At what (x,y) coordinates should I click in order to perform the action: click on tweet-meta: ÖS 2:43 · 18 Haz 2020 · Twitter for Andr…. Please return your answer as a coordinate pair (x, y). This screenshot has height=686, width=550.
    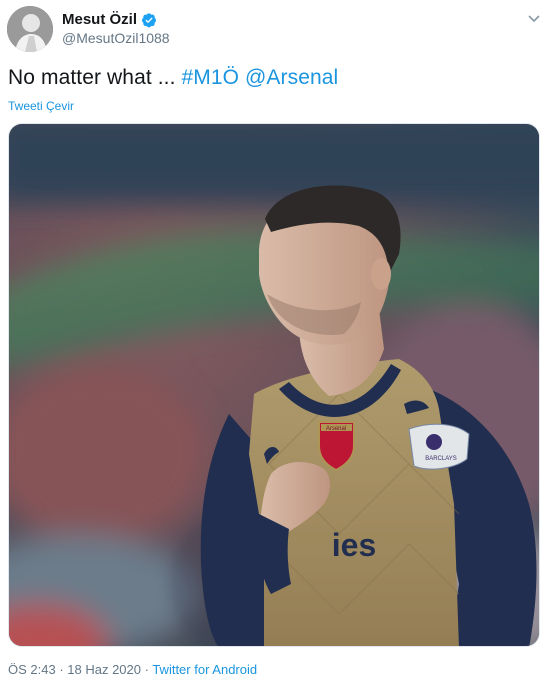
    Looking at the image, I should click on (132, 669).